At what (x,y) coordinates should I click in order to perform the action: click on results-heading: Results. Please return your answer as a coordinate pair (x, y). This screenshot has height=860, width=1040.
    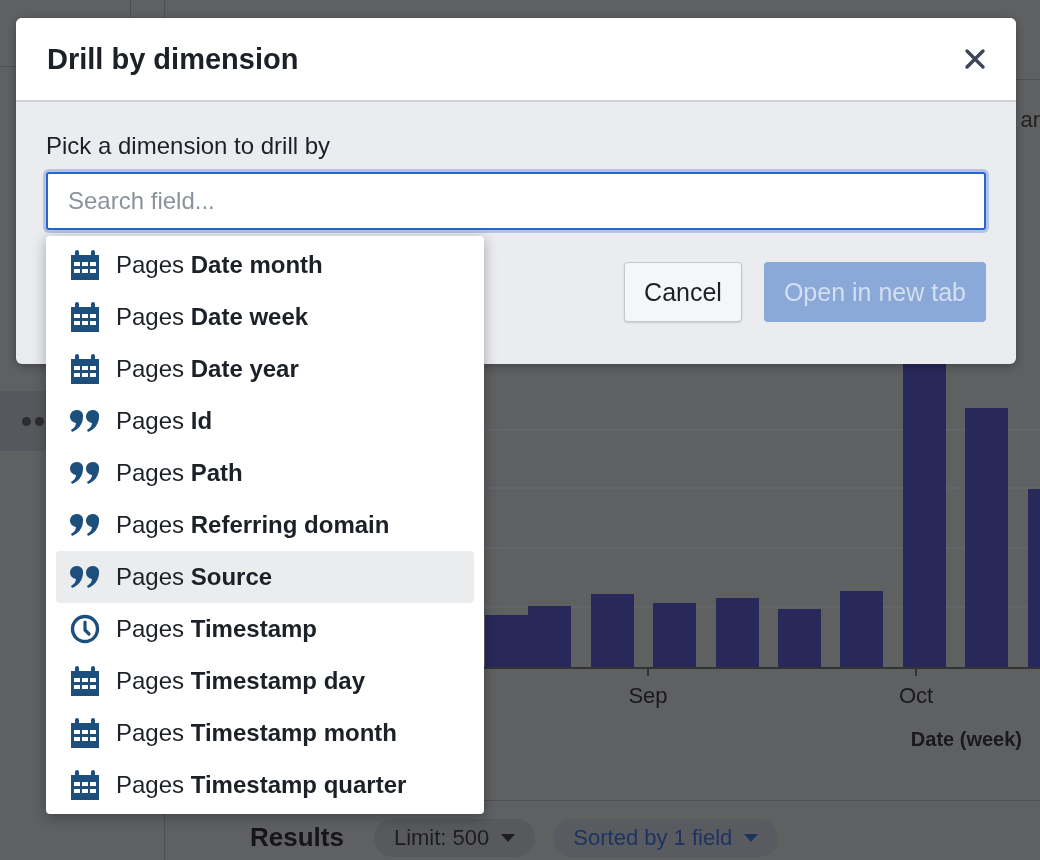
    Looking at the image, I should click on (297, 837).